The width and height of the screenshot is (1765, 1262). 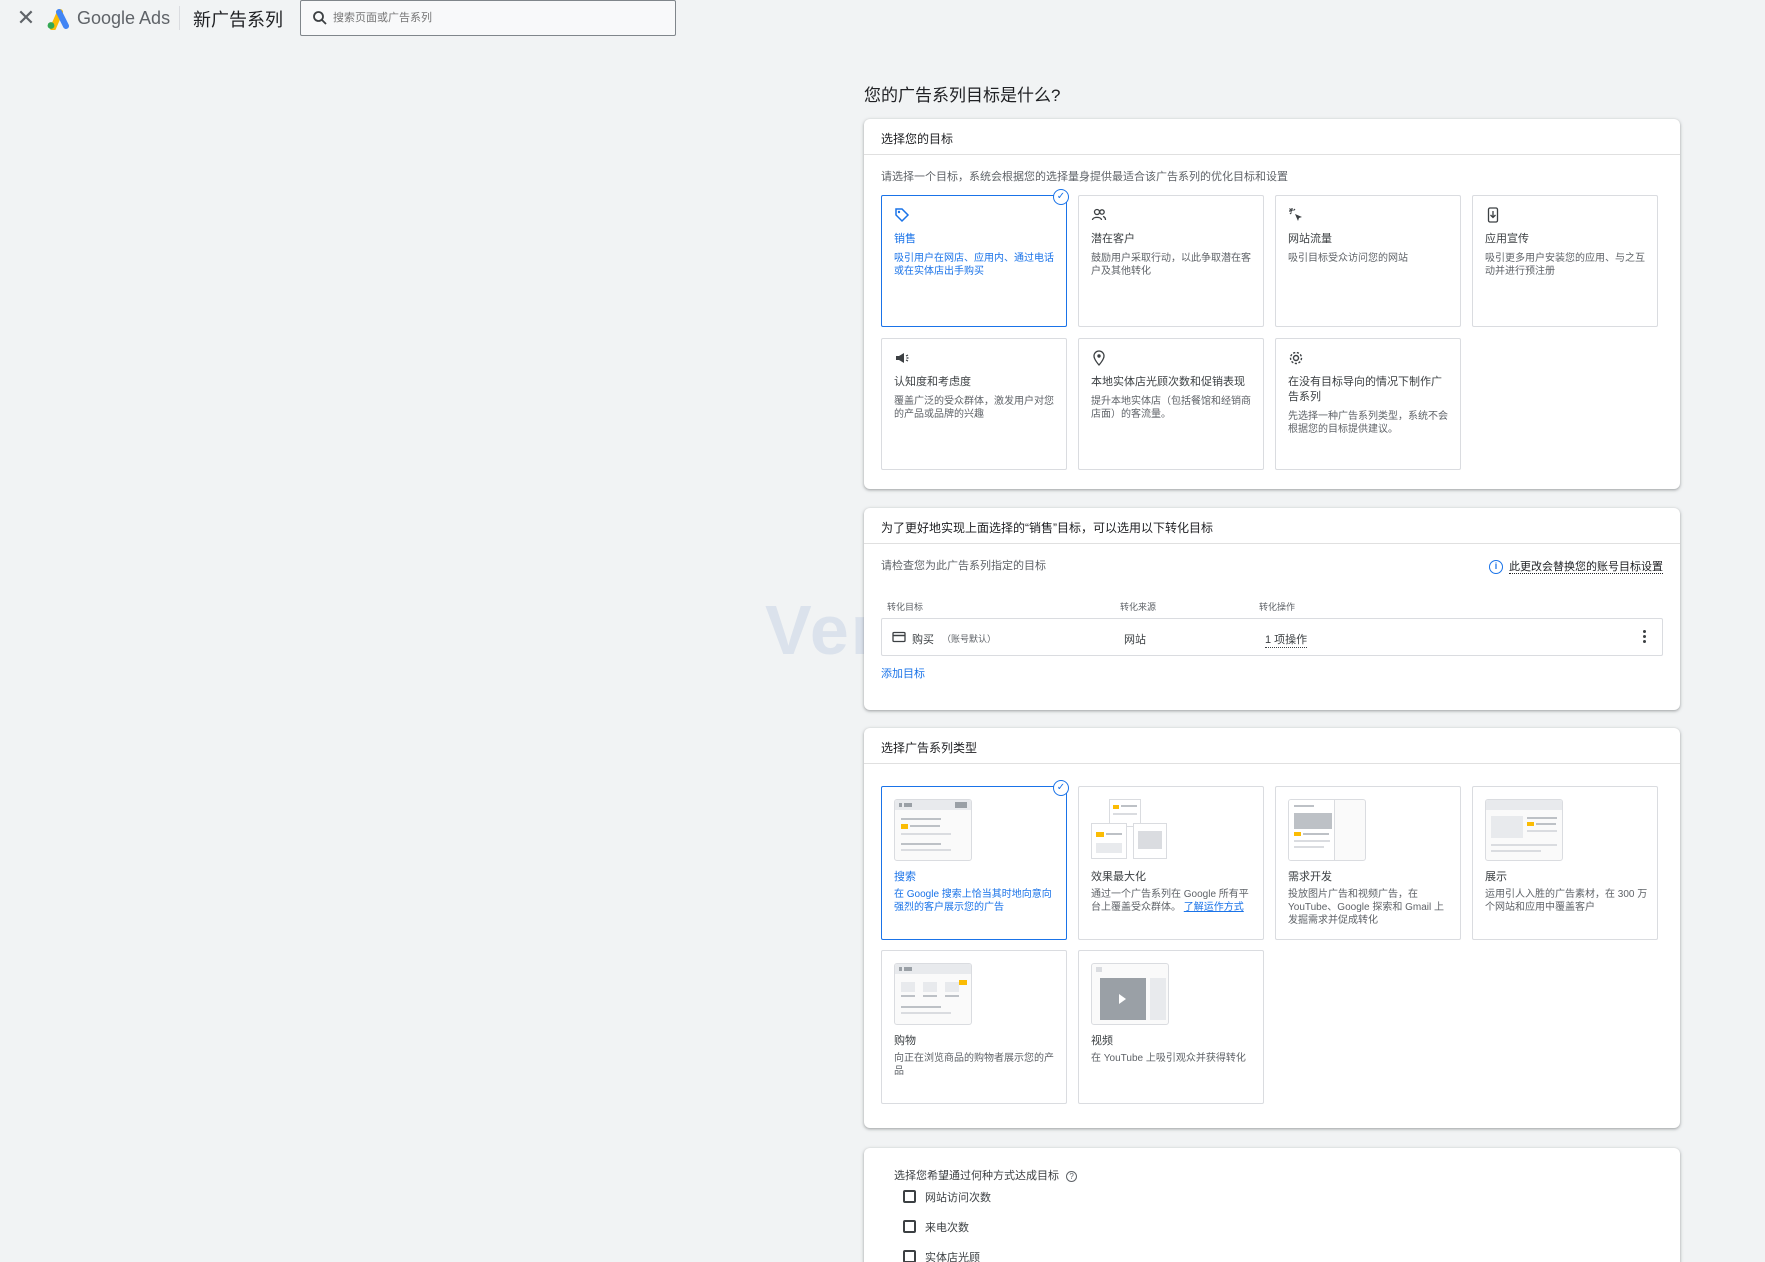 What do you see at coordinates (905, 239) in the screenshot?
I see `goal-title: 销售` at bounding box center [905, 239].